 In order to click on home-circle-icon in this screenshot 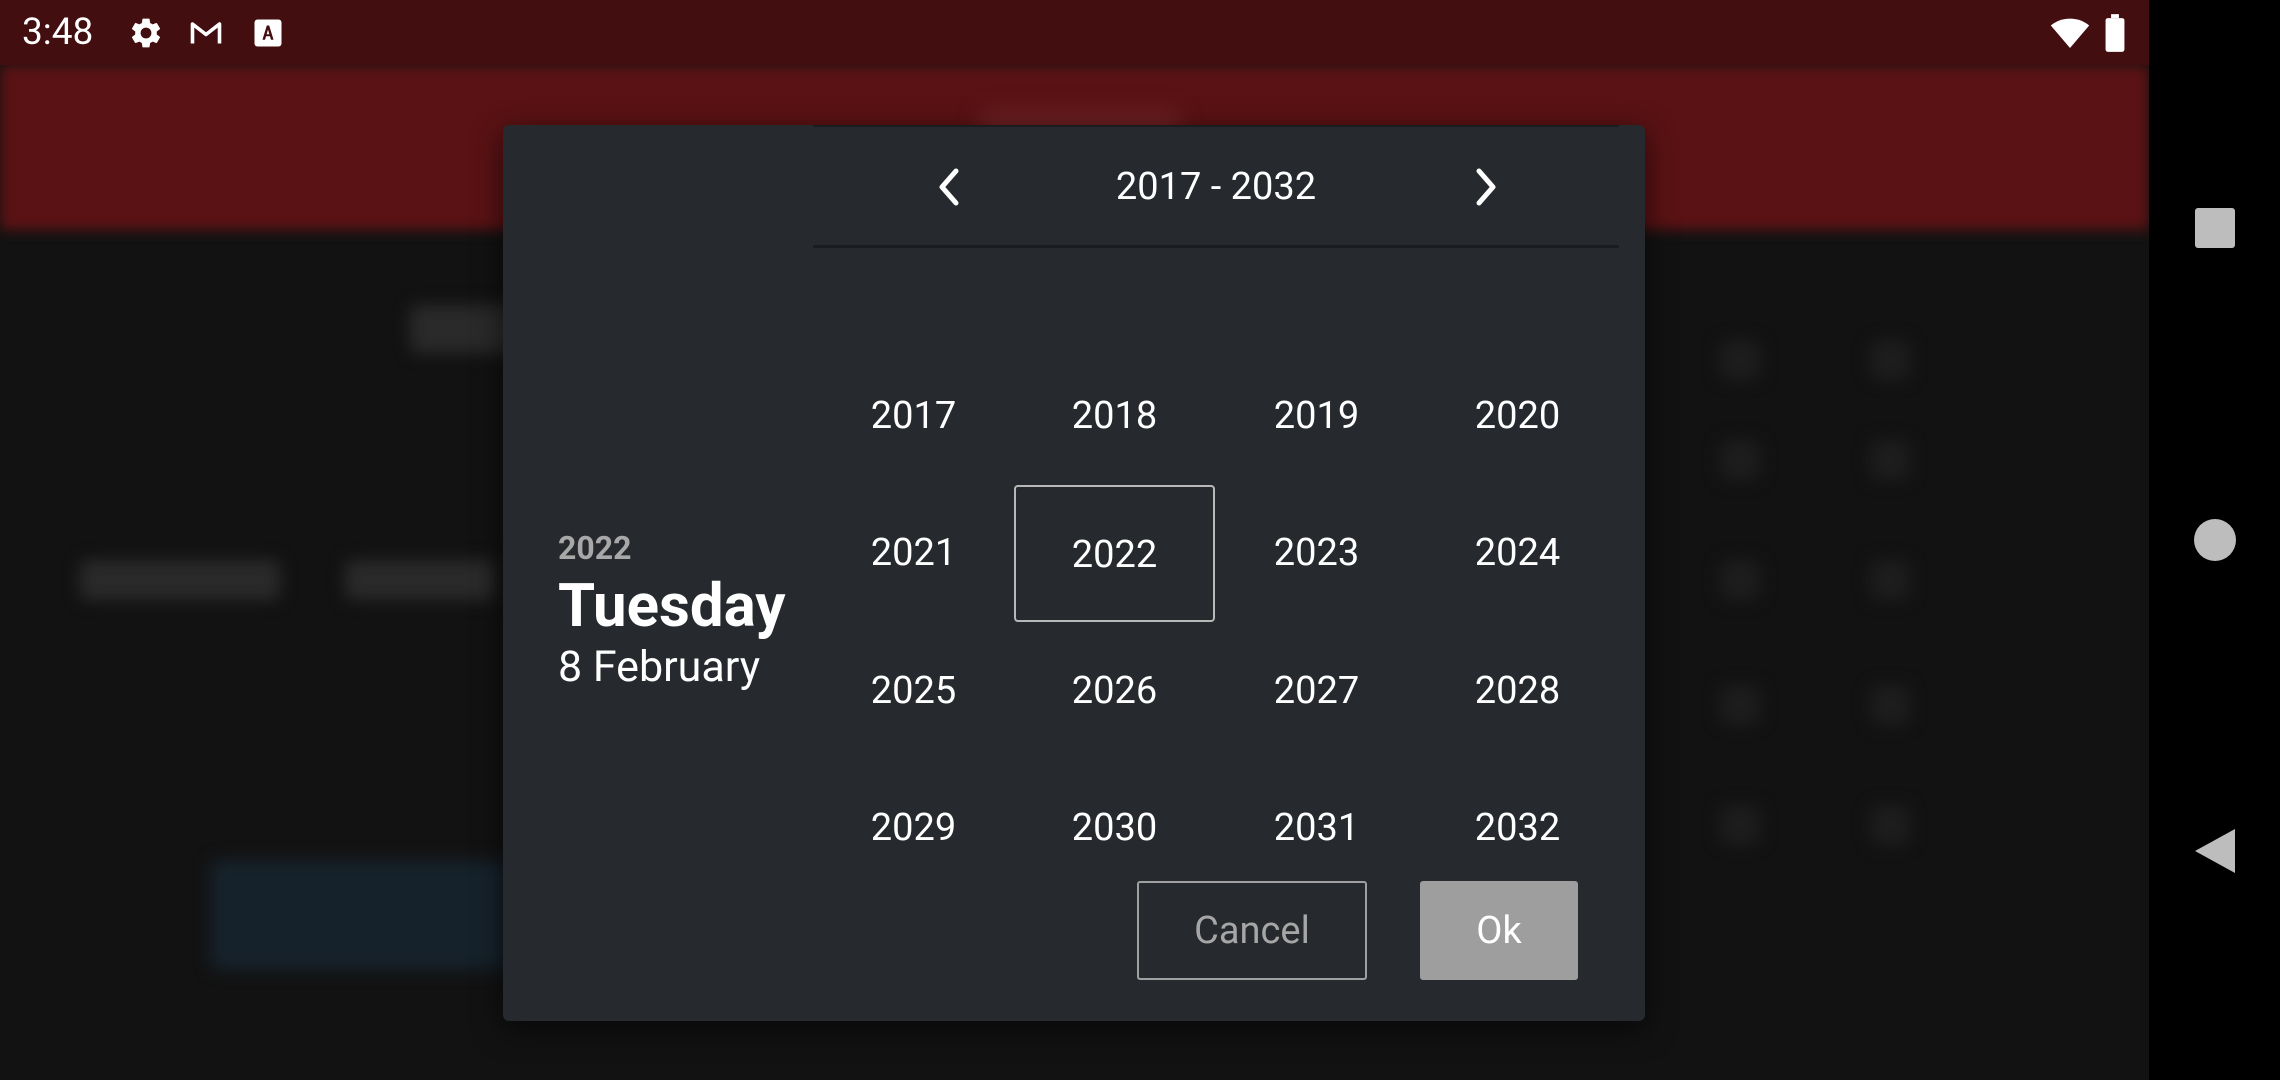, I will do `click(2214, 540)`.